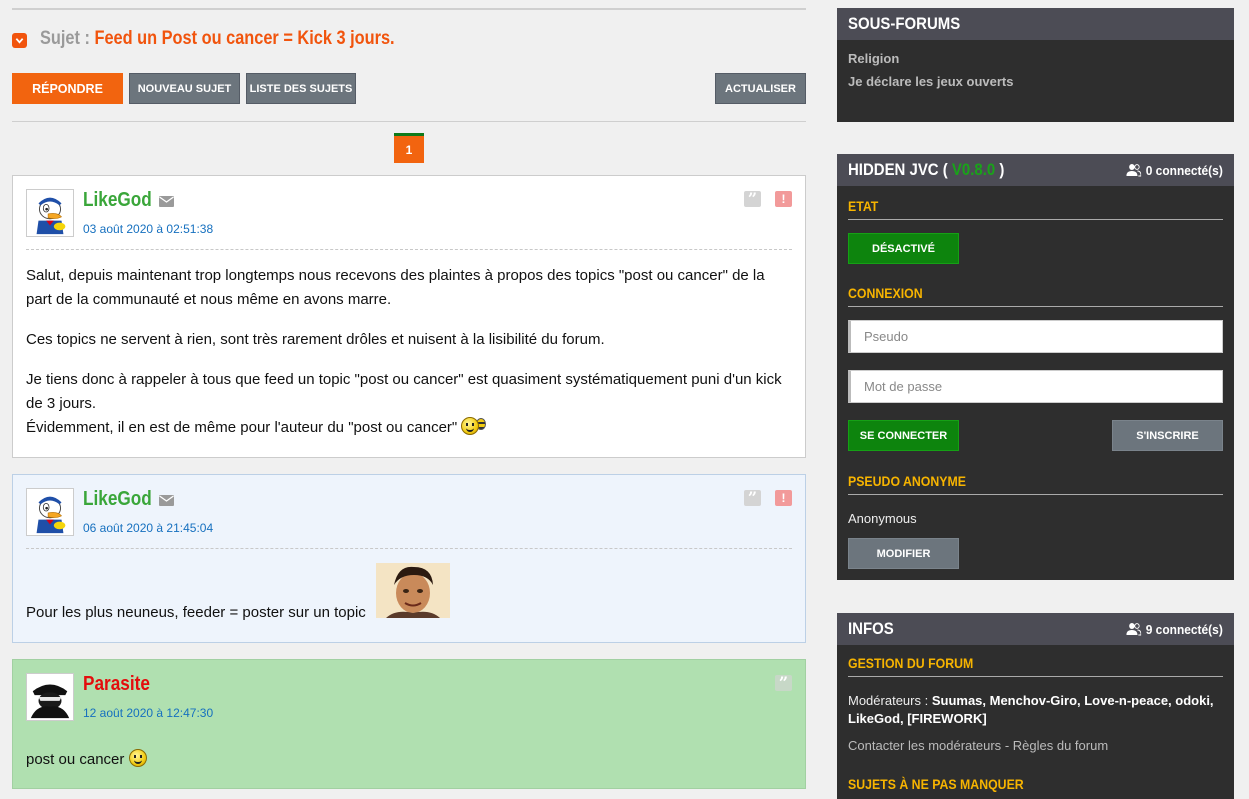 This screenshot has width=1249, height=799. I want to click on post-date: 12 août 2020 à 12:47:30, so click(148, 713).